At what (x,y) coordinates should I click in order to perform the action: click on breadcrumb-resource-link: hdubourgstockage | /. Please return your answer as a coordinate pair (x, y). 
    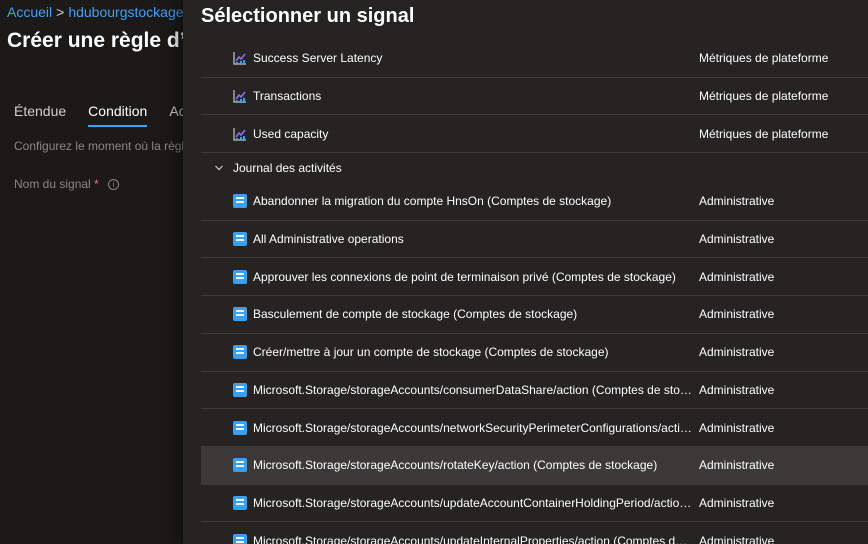
    Looking at the image, I should click on (133, 12).